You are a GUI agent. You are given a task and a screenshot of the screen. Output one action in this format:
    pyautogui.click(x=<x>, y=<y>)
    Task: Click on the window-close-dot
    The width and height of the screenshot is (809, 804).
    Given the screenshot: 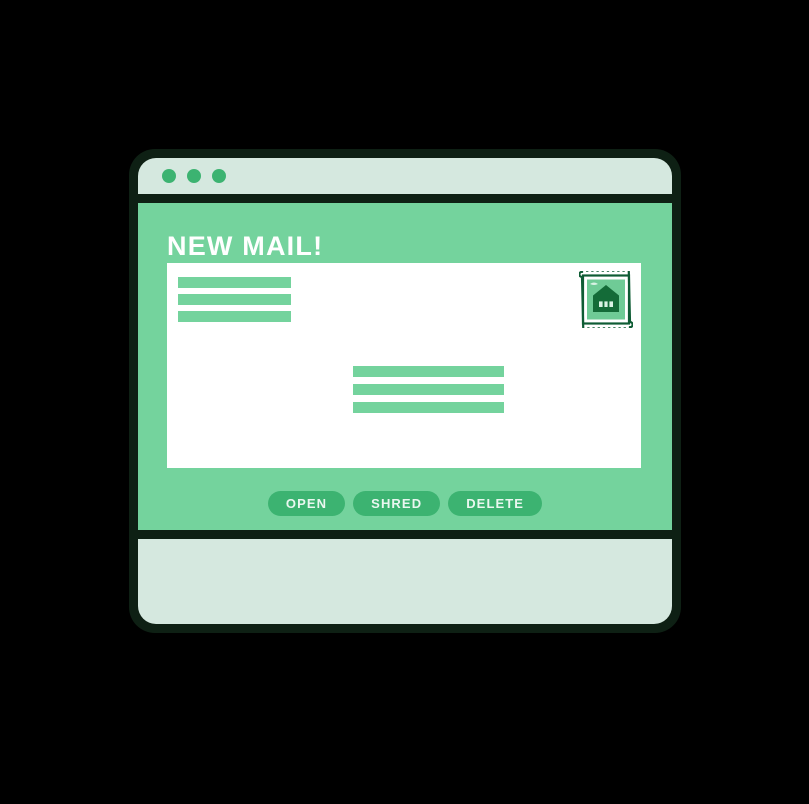 What is the action you would take?
    pyautogui.click(x=169, y=176)
    